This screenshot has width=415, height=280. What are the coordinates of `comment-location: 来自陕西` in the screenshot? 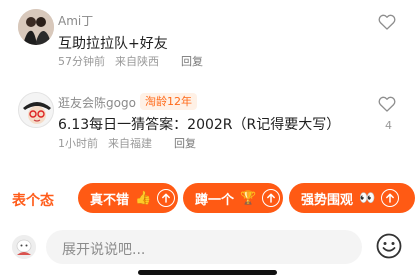 It's located at (137, 61).